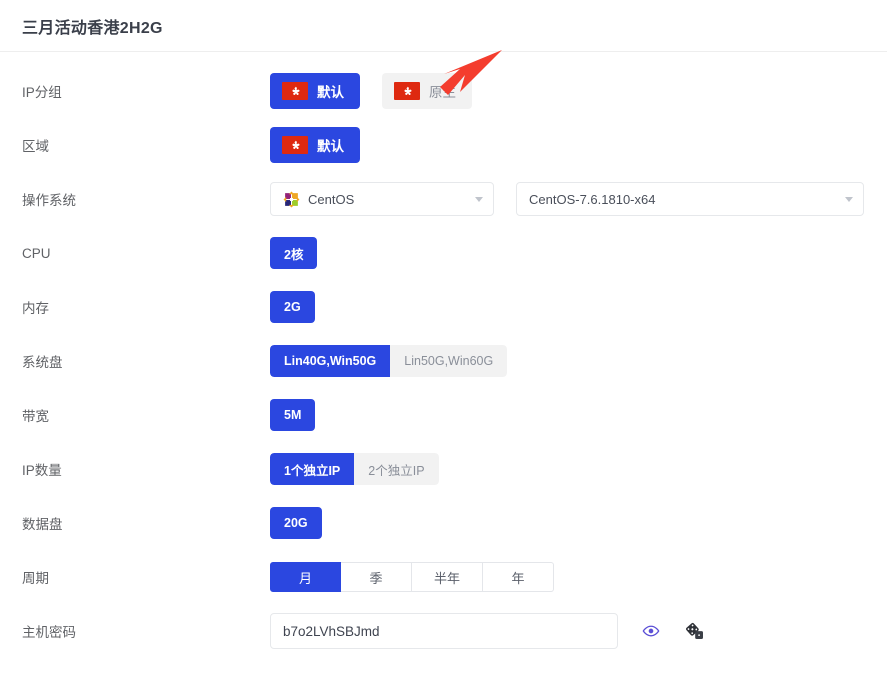 This screenshot has height=683, width=887. I want to click on form-row-period: 周期 月 季 半年 年, so click(443, 577).